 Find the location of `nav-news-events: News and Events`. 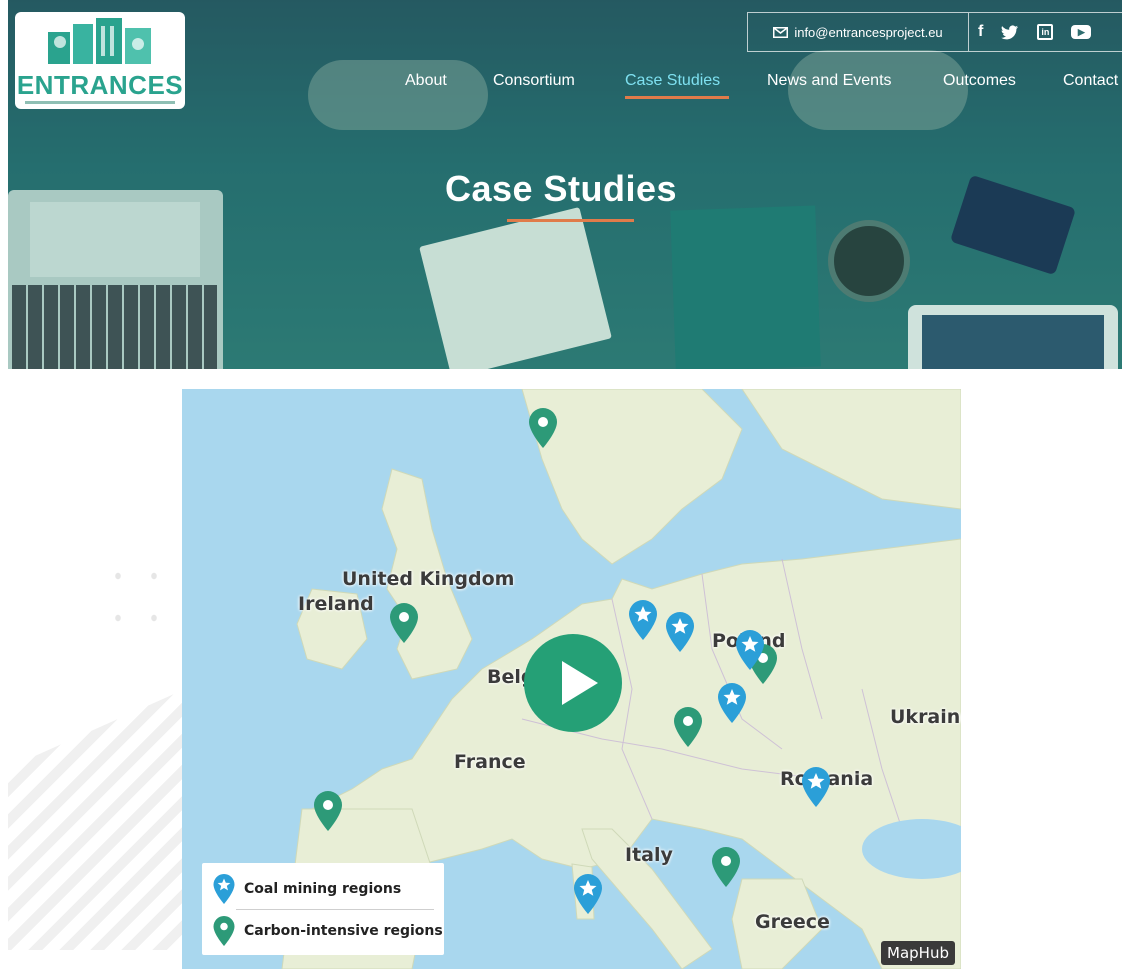

nav-news-events: News and Events is located at coordinates (829, 81).